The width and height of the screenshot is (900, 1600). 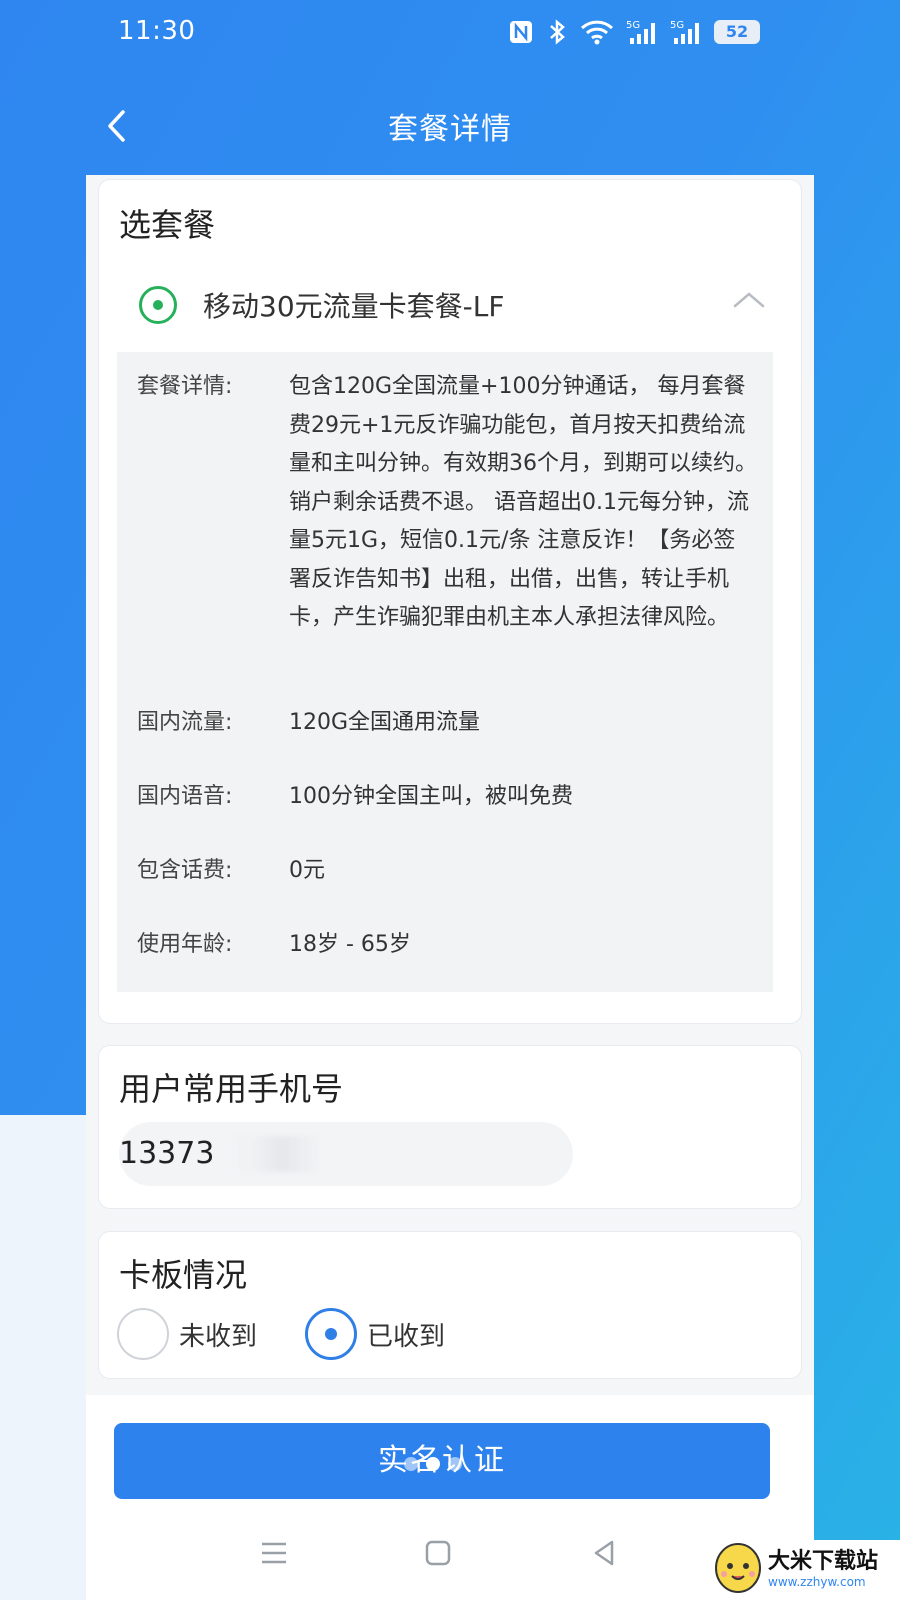 I want to click on status-time: 11:30, so click(x=157, y=31).